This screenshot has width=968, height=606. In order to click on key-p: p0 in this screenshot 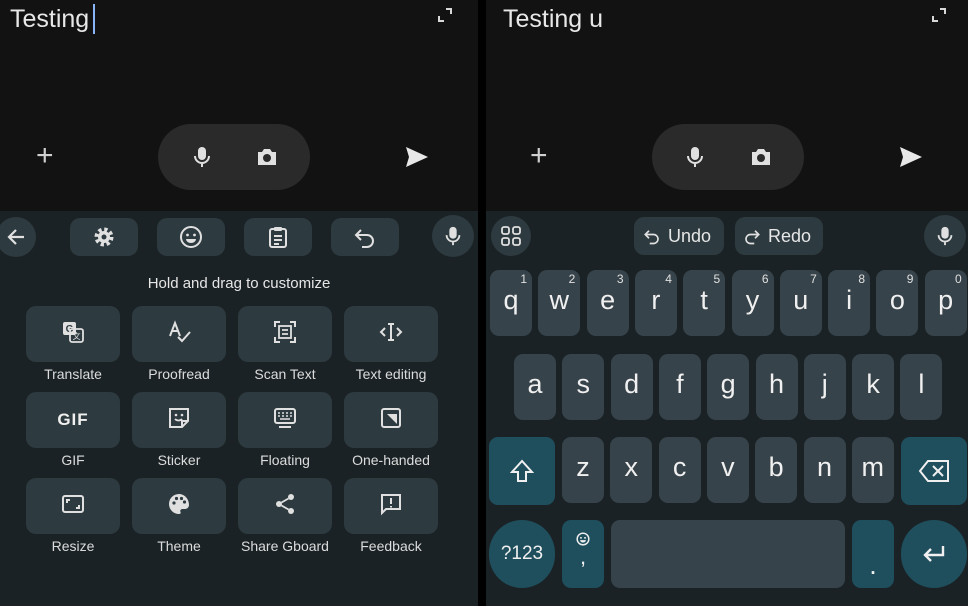, I will do `click(945, 303)`.